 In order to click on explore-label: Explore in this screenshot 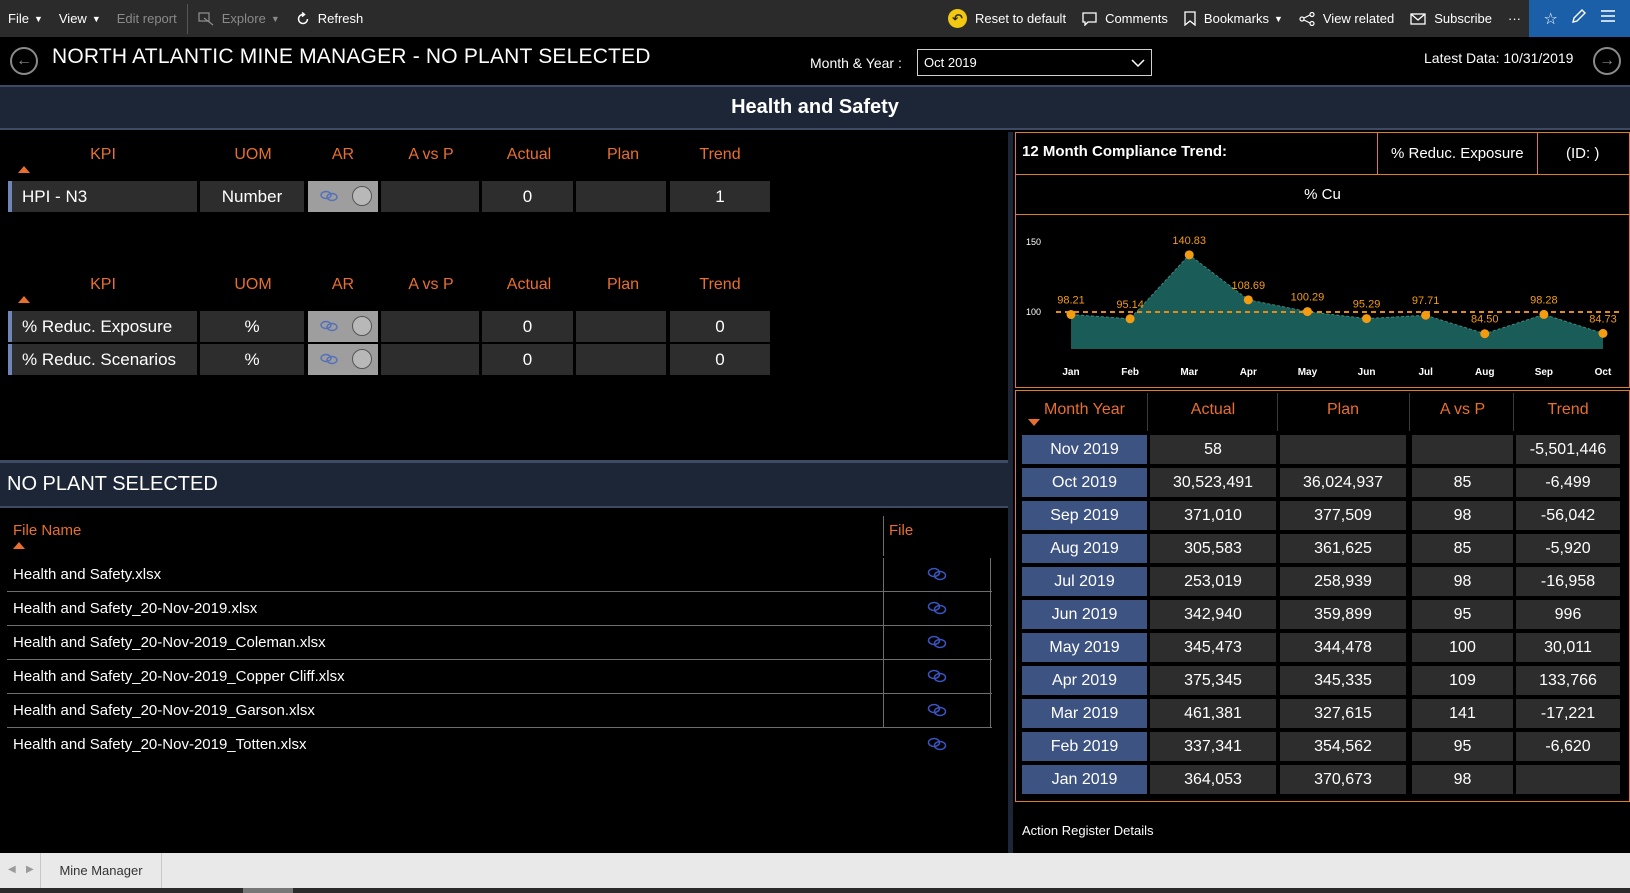, I will do `click(243, 18)`.